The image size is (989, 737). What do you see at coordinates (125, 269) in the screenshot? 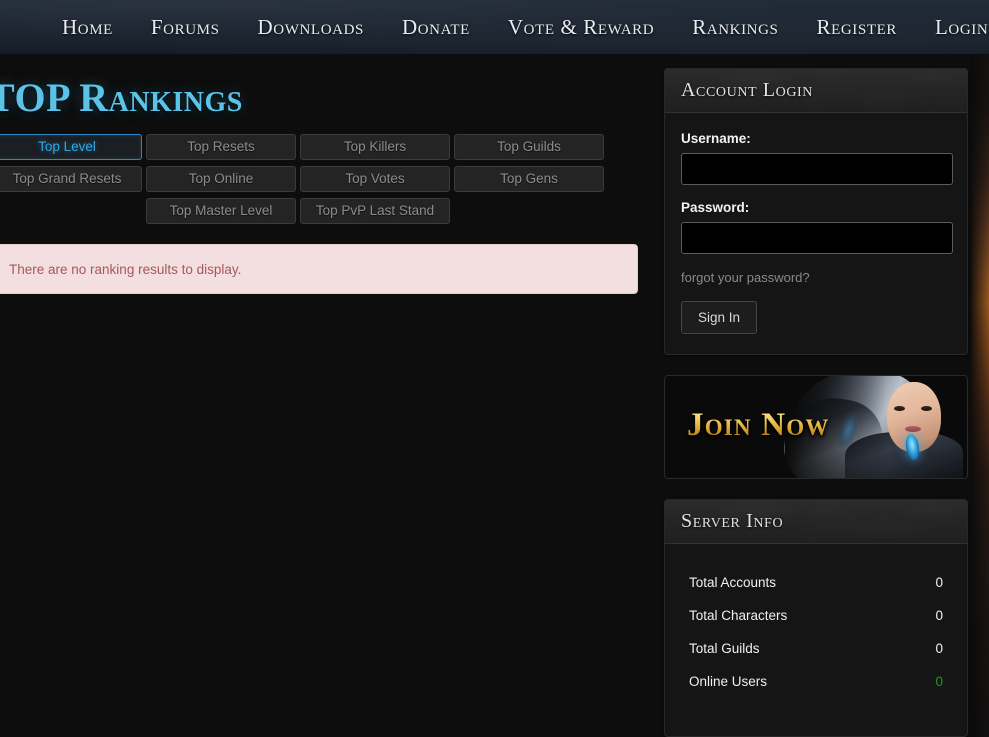
I see `no-results-alert-text: There are no ranking results to display.` at bounding box center [125, 269].